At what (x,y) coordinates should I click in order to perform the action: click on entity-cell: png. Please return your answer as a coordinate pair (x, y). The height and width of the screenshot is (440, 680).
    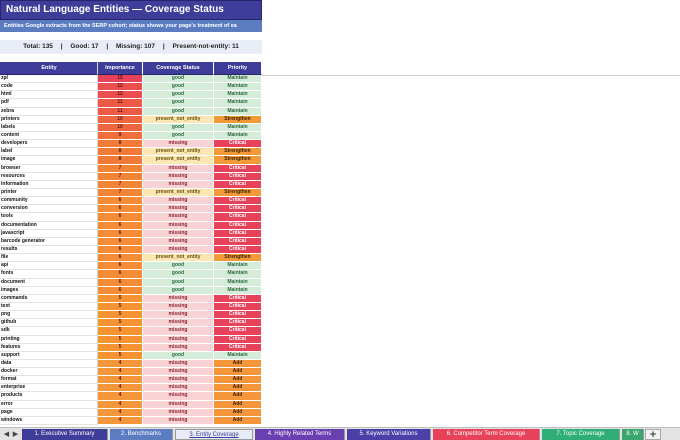
    Looking at the image, I should click on (49, 315).